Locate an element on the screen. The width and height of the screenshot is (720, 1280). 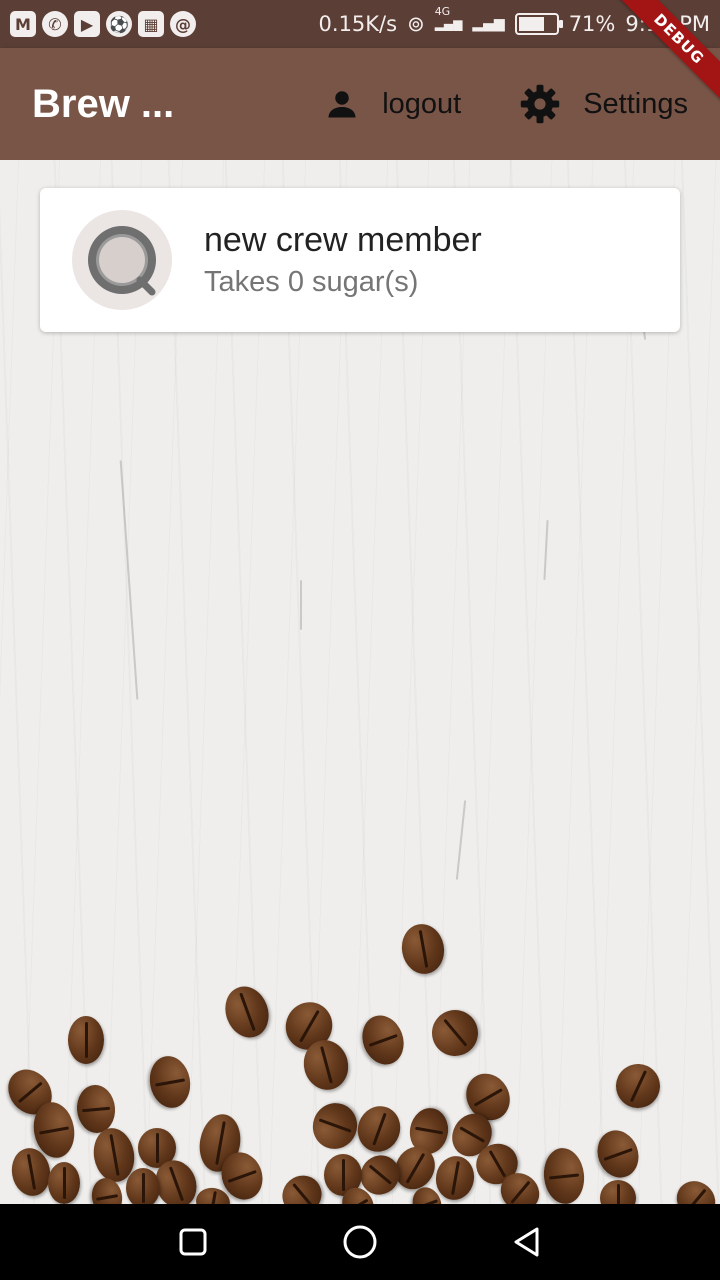
back-triangle-icon is located at coordinates (526, 1242).